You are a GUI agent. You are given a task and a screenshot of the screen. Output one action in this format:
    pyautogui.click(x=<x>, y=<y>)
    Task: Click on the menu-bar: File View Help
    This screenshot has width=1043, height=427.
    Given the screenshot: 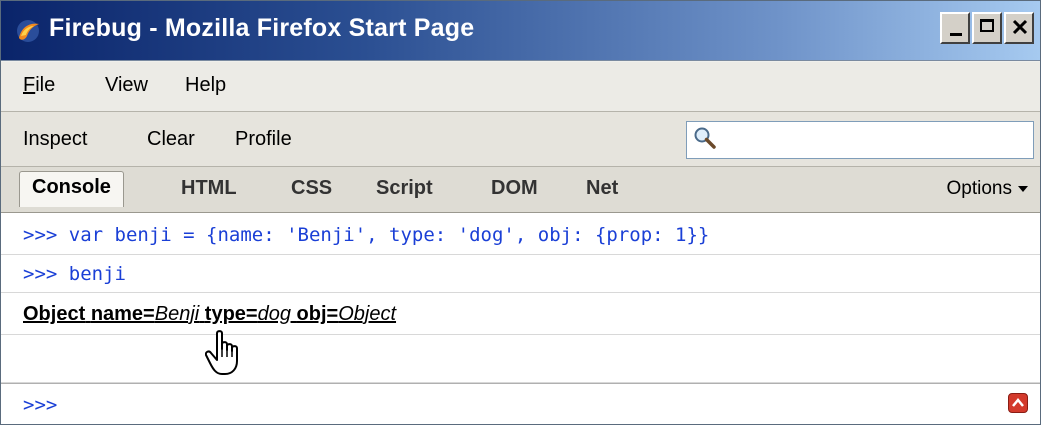 What is the action you would take?
    pyautogui.click(x=520, y=87)
    